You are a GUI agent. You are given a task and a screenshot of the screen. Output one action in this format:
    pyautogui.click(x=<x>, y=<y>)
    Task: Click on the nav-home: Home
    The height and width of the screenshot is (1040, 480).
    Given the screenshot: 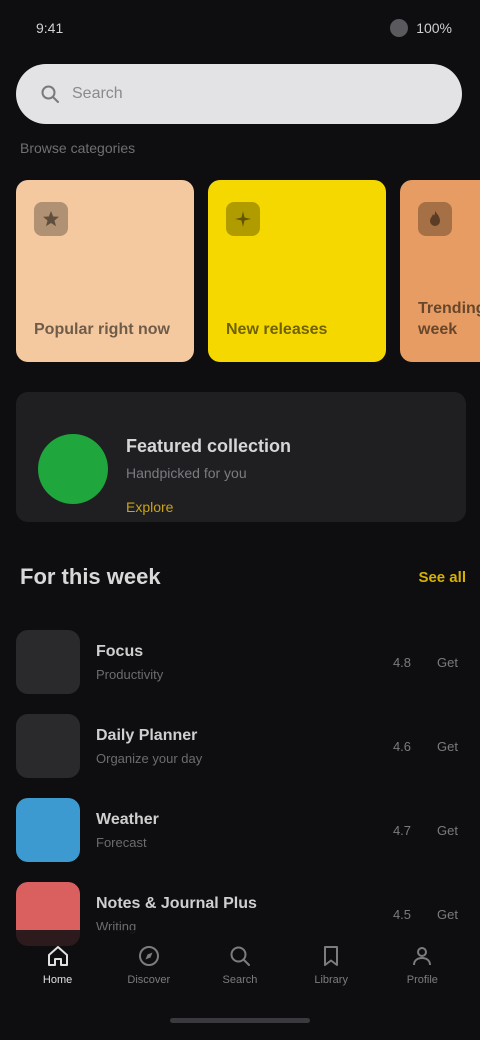 What is the action you would take?
    pyautogui.click(x=58, y=965)
    